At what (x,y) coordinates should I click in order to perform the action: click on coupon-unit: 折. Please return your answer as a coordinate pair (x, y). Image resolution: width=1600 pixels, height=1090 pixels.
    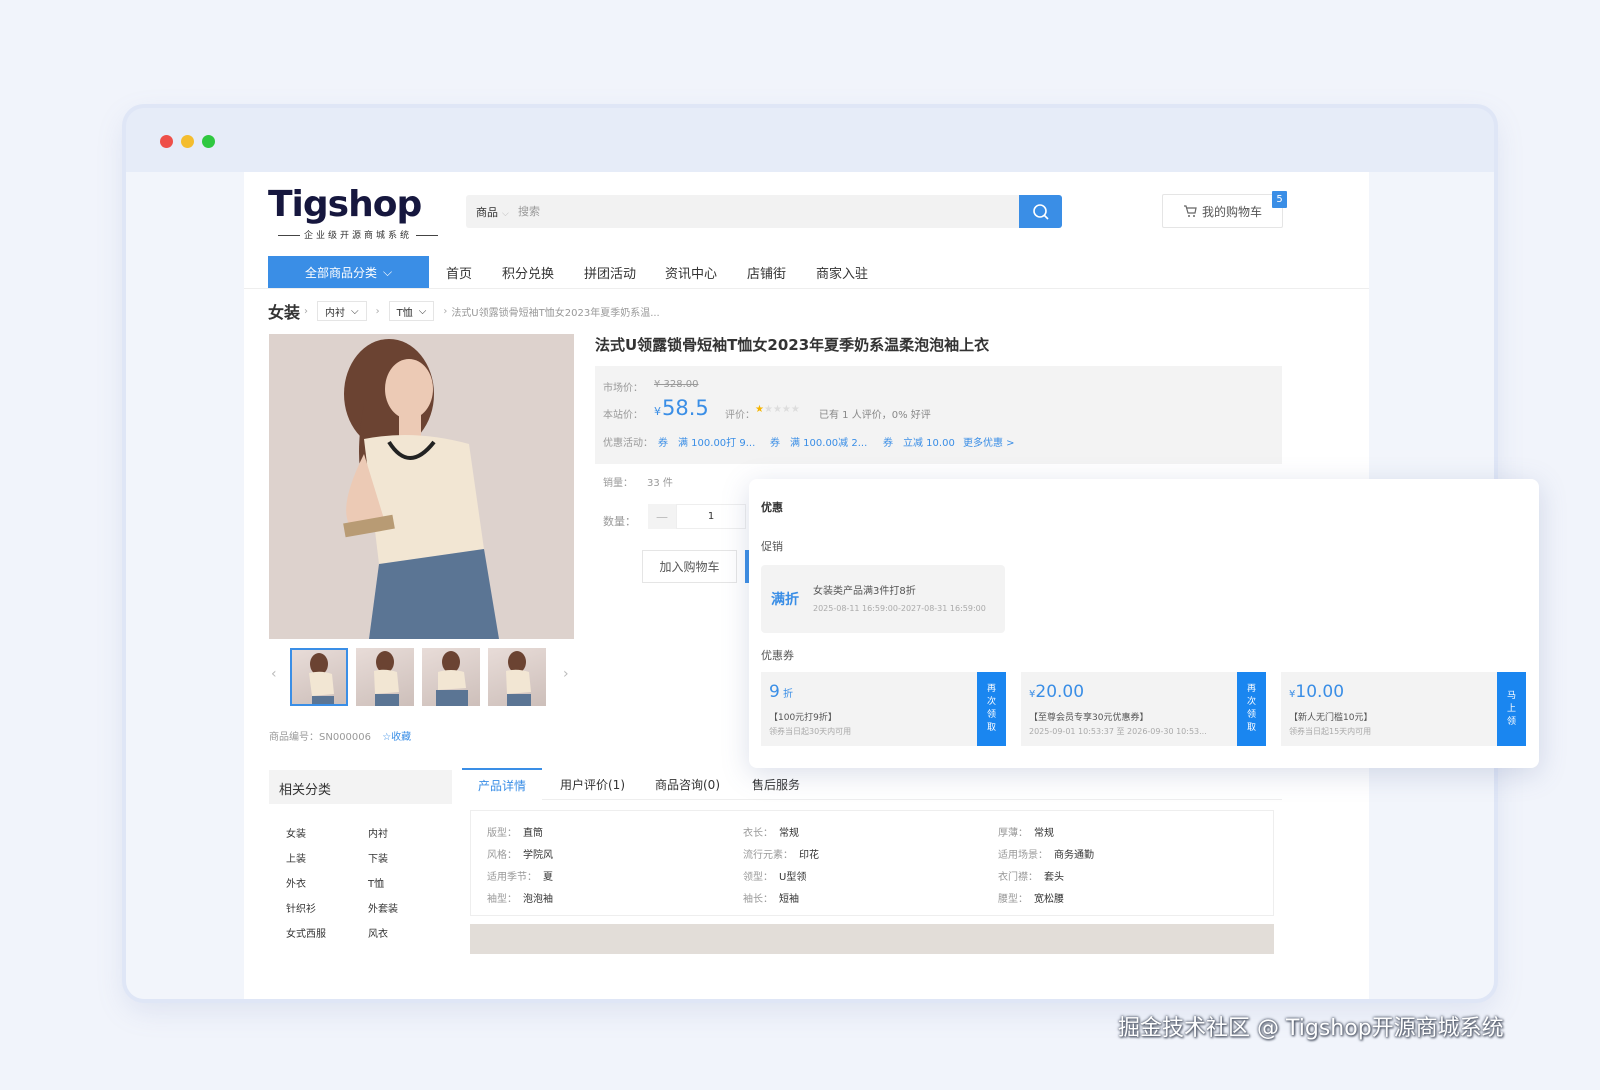
    Looking at the image, I should click on (786, 694).